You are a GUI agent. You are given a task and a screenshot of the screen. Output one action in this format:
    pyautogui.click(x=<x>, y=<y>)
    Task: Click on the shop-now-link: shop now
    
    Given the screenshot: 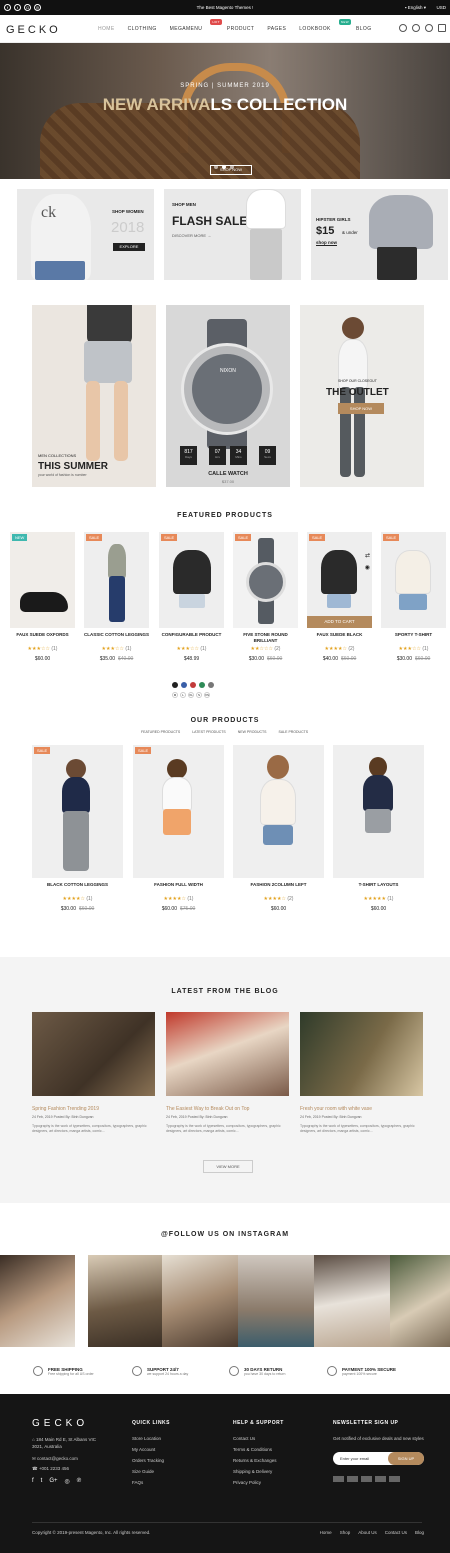 What is the action you would take?
    pyautogui.click(x=326, y=242)
    